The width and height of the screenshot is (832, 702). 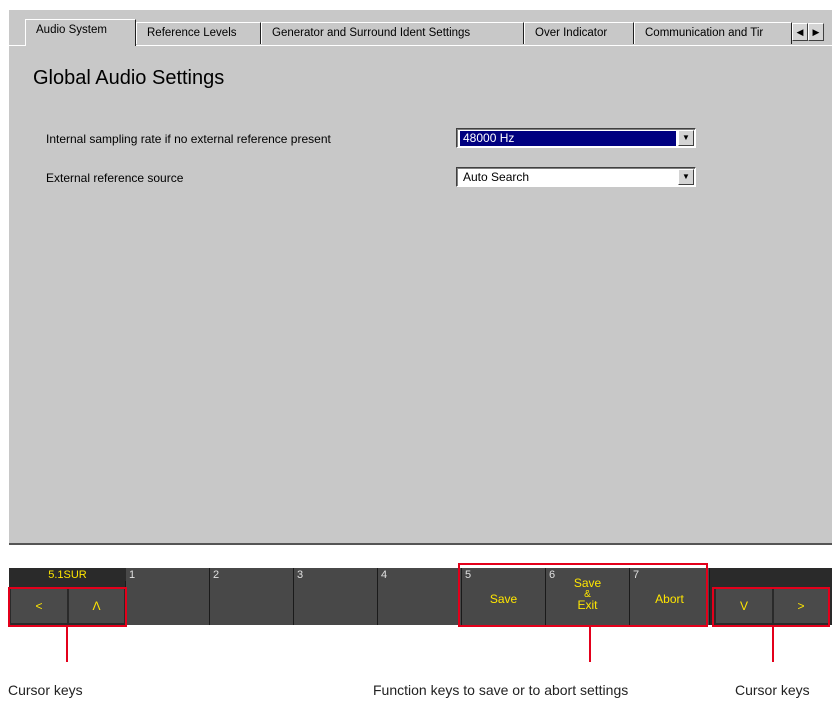 What do you see at coordinates (392, 33) in the screenshot?
I see `tab-generator-surround-ident: Generator and Surround Ident Settings` at bounding box center [392, 33].